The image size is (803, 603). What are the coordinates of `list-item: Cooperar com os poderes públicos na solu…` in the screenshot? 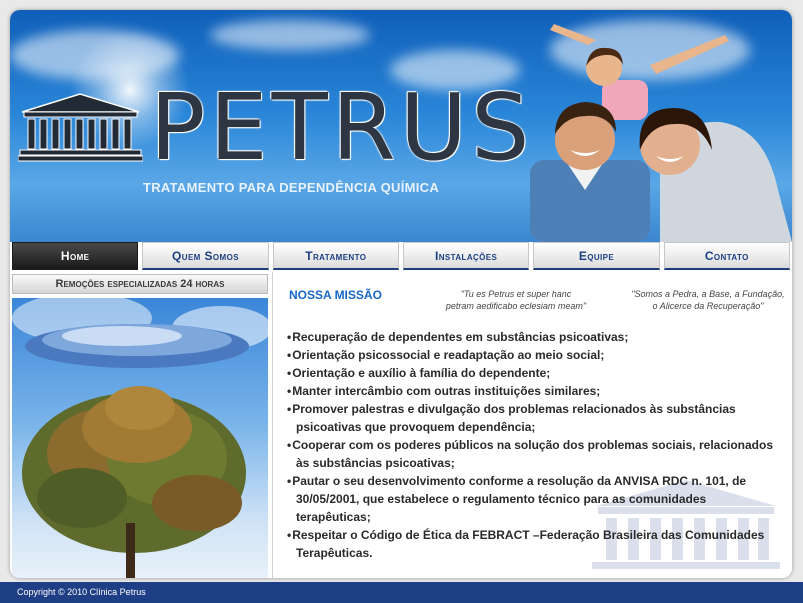 It's located at (534, 454).